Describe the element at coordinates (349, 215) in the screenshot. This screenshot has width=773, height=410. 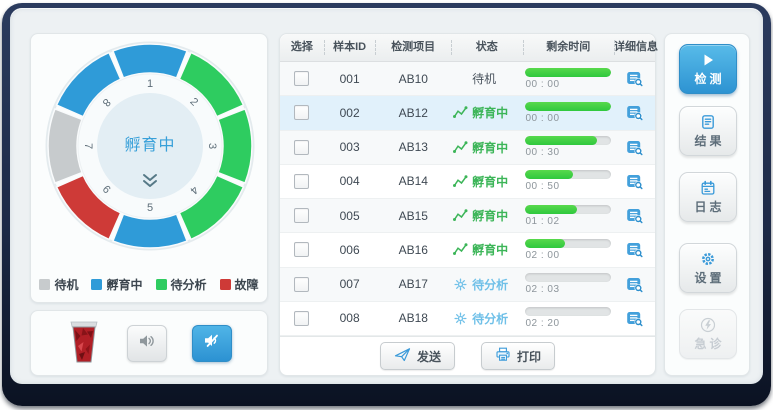
I see `sample-id: 005` at that location.